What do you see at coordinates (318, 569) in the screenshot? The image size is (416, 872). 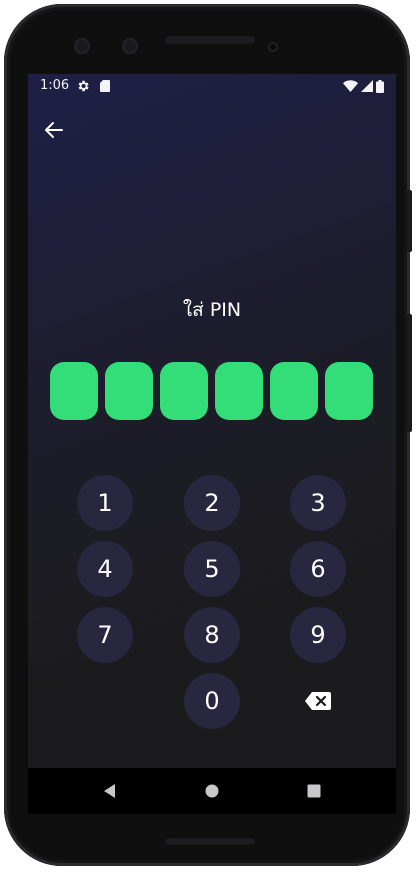 I see `key-6: 6` at bounding box center [318, 569].